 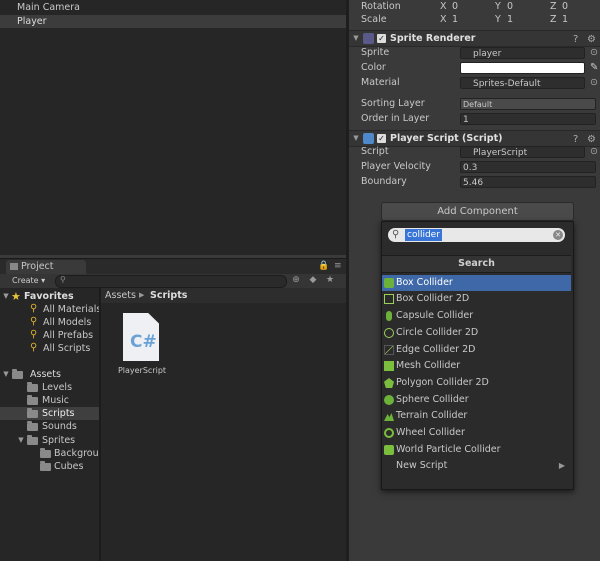 I want to click on scale-y-field: 1, so click(x=510, y=20).